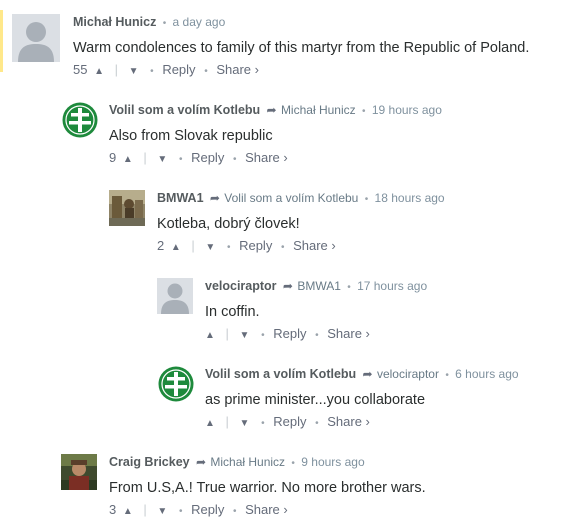 Image resolution: width=567 pixels, height=521 pixels. What do you see at coordinates (113, 157) in the screenshot?
I see `vote-count: 9` at bounding box center [113, 157].